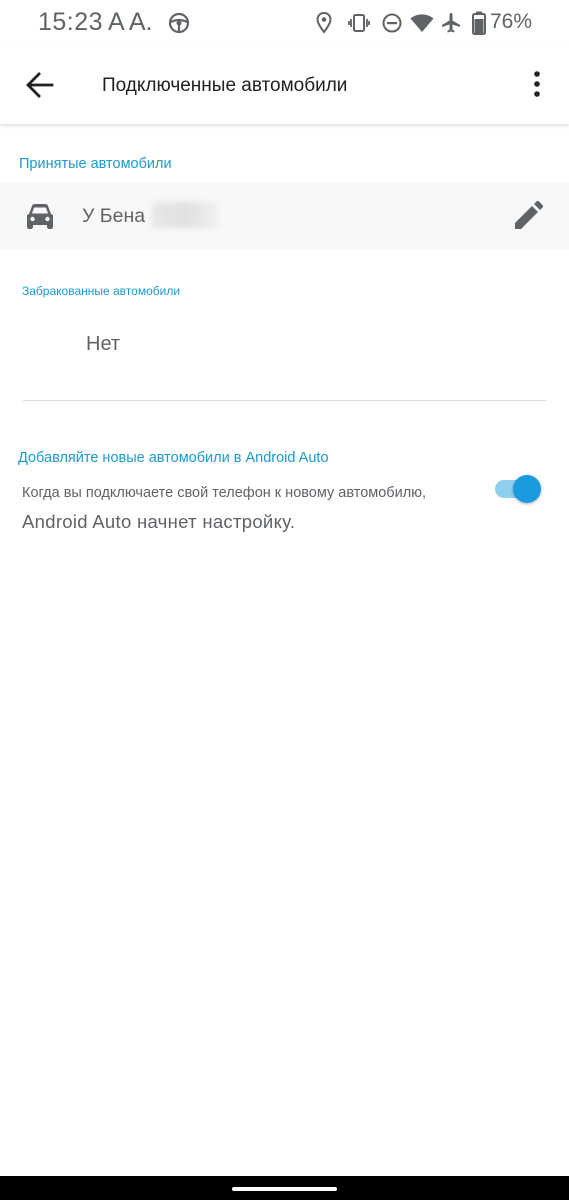  What do you see at coordinates (451, 23) in the screenshot?
I see `airplane-icon` at bounding box center [451, 23].